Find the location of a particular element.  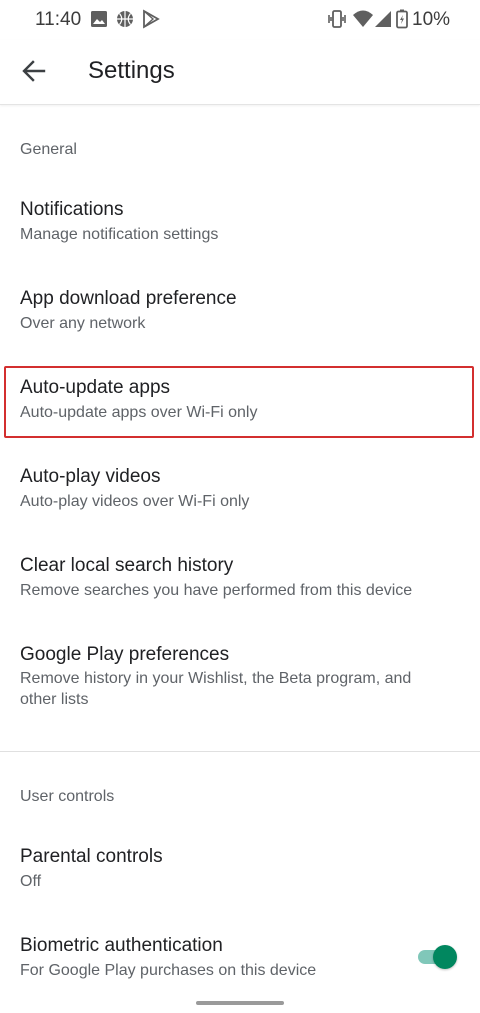

setting-title: Notifications is located at coordinates (72, 209).